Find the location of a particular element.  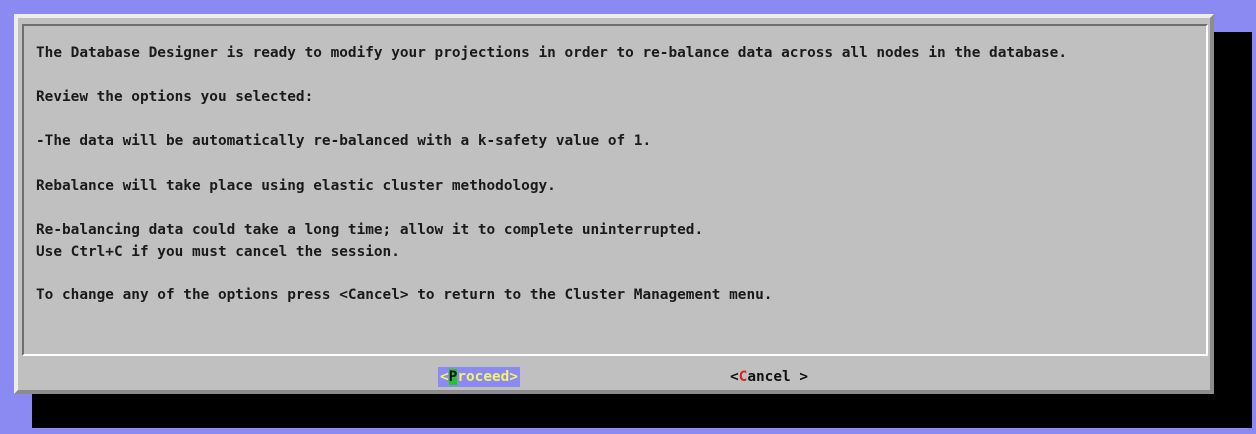

proceed-label: roceed is located at coordinates (483, 377).